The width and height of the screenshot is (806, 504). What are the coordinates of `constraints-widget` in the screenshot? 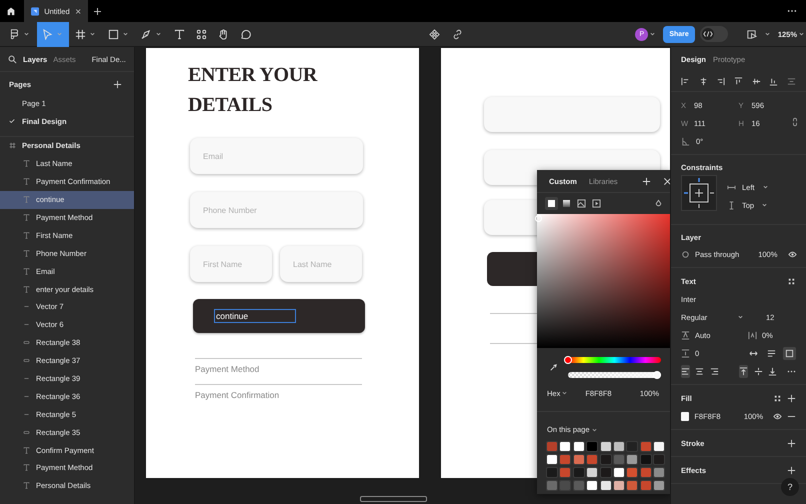 It's located at (699, 193).